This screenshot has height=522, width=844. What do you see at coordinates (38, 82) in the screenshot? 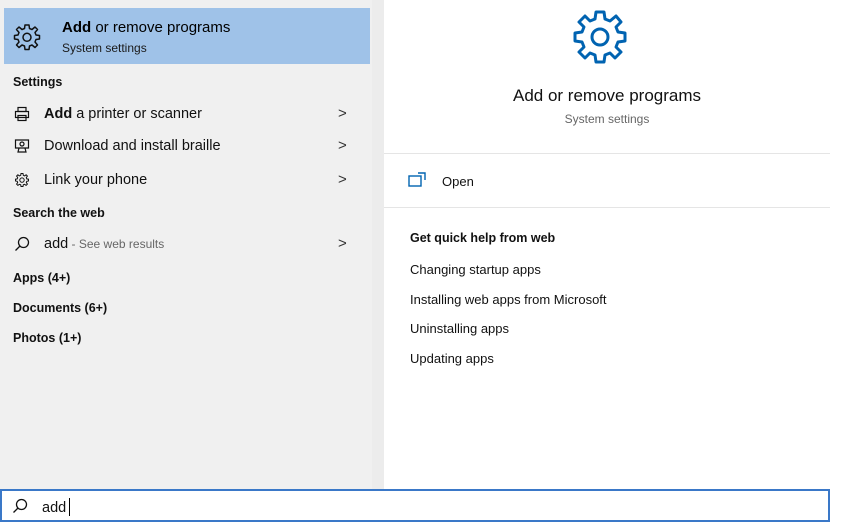
I see `section-settings: Settings` at bounding box center [38, 82].